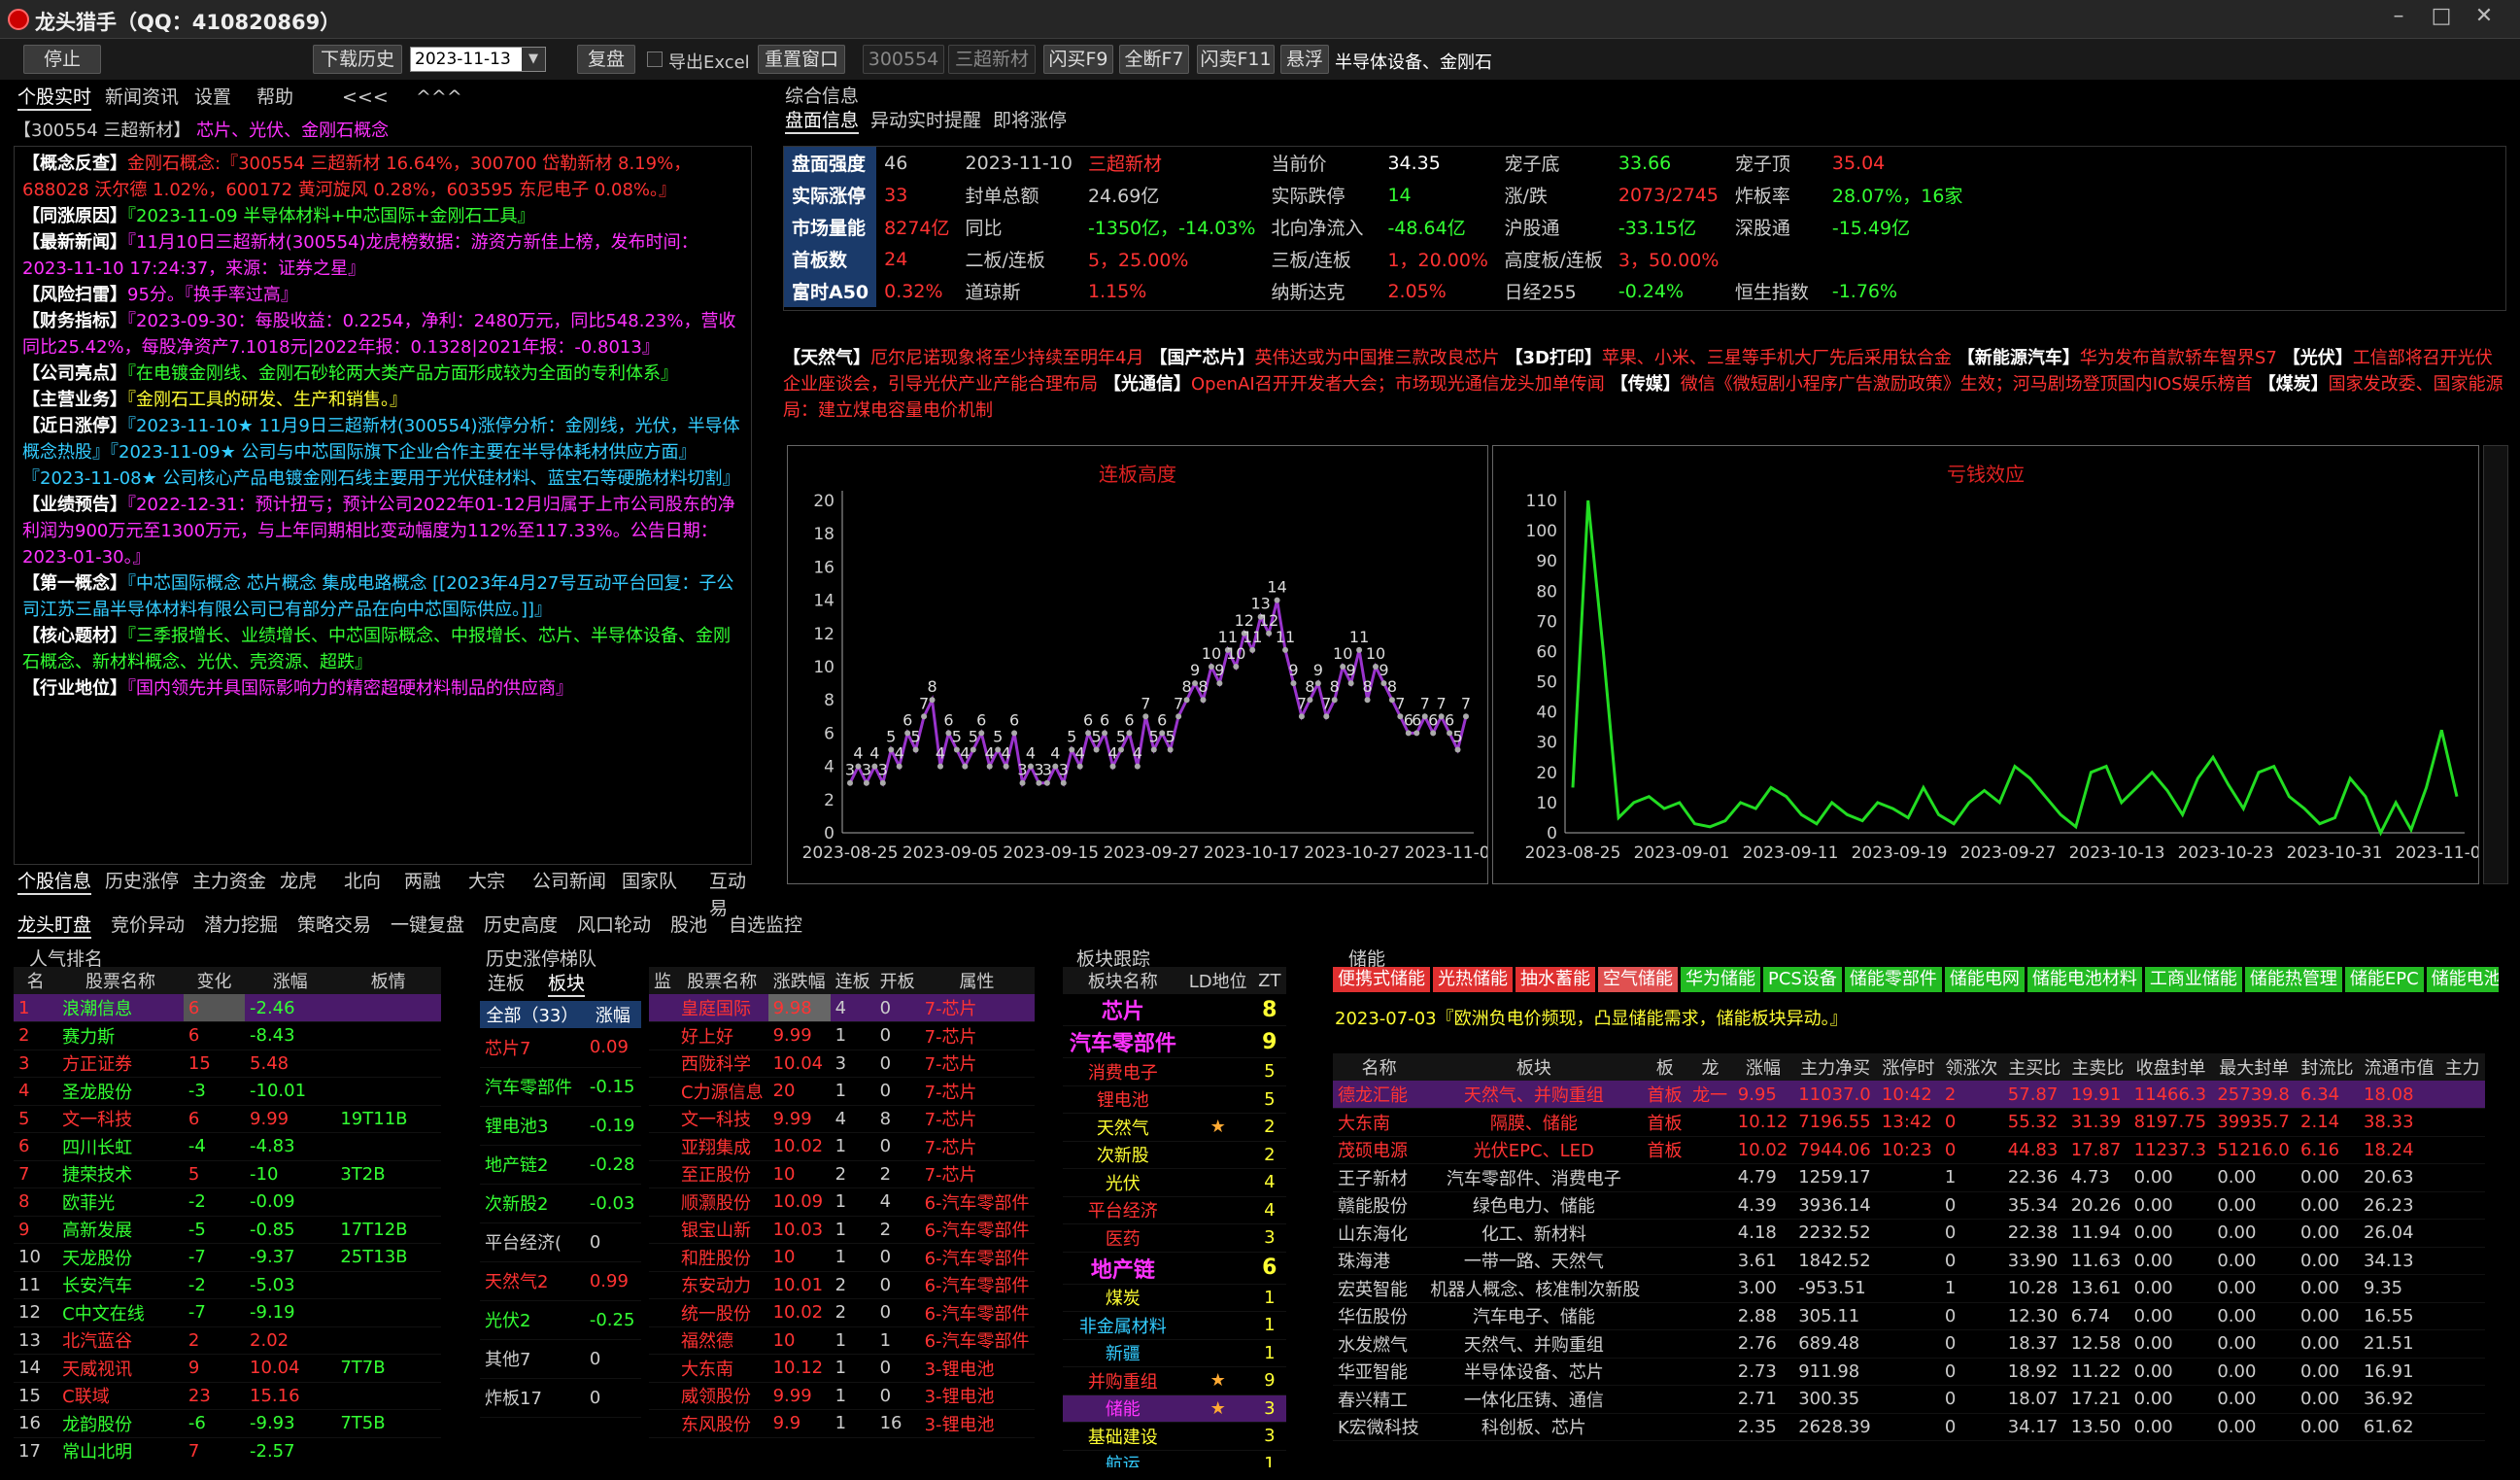 The image size is (2520, 1480). I want to click on table-row: 新疆 1, so click(1174, 1353).